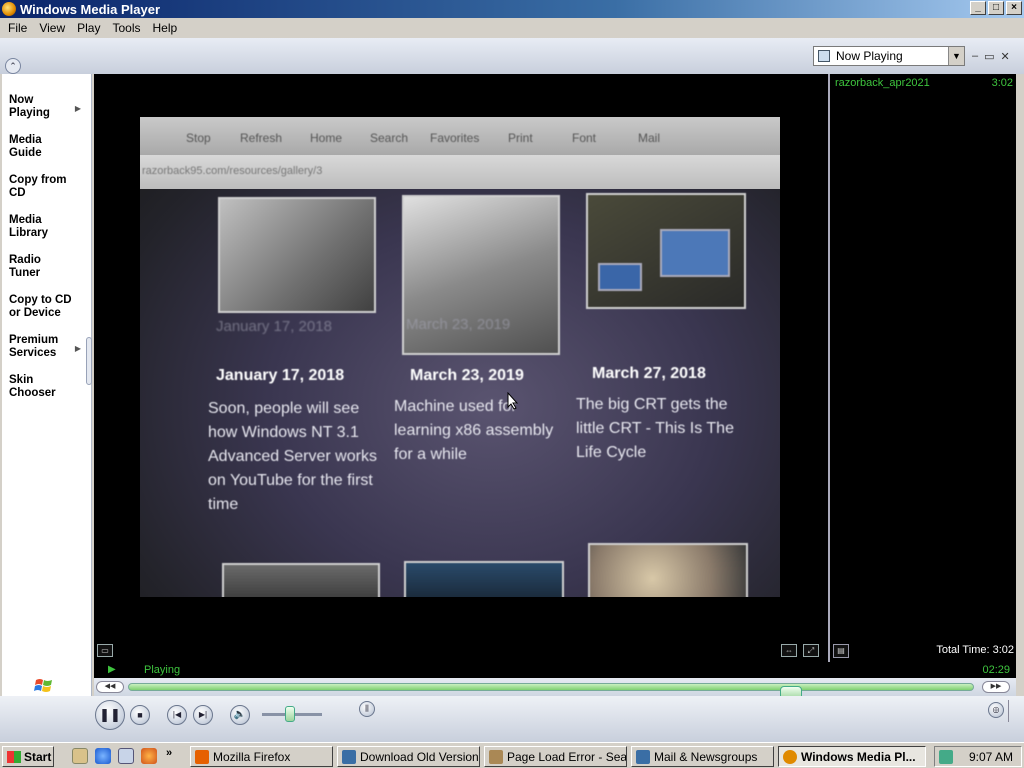  Describe the element at coordinates (34, 340) in the screenshot. I see `sidebar-item-label: Premium` at that location.